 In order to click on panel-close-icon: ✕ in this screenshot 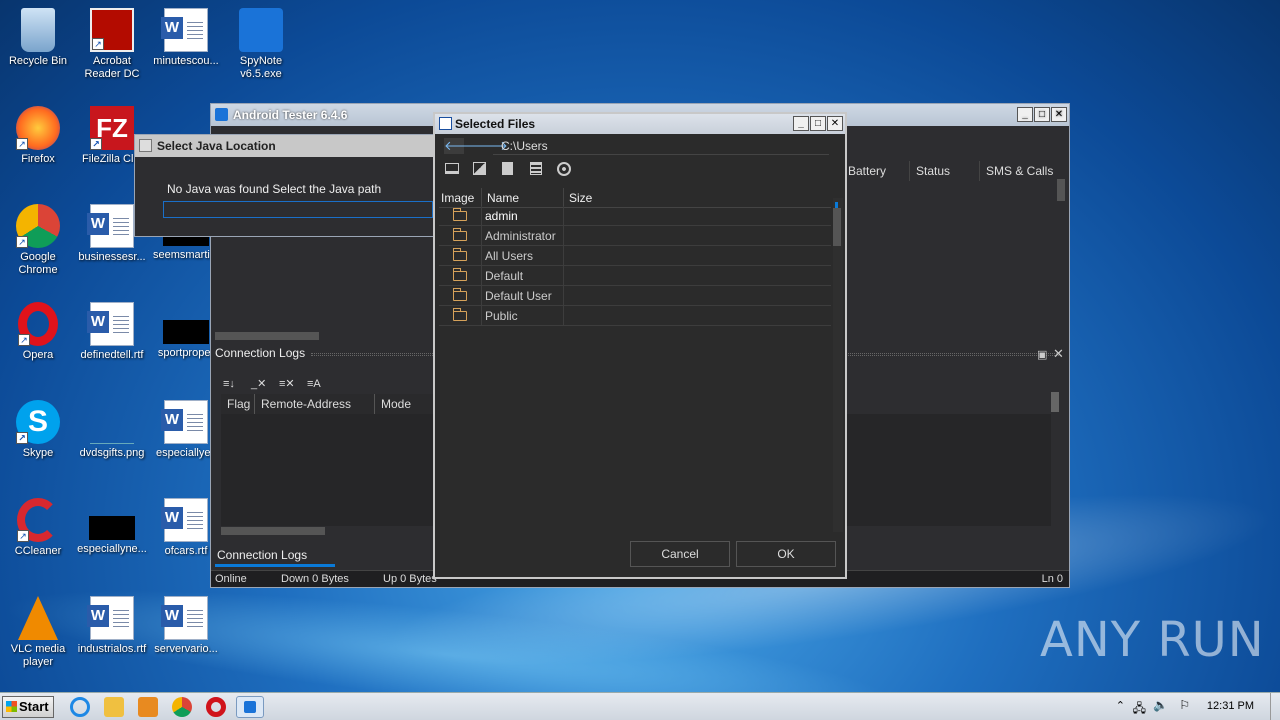, I will do `click(1058, 354)`.